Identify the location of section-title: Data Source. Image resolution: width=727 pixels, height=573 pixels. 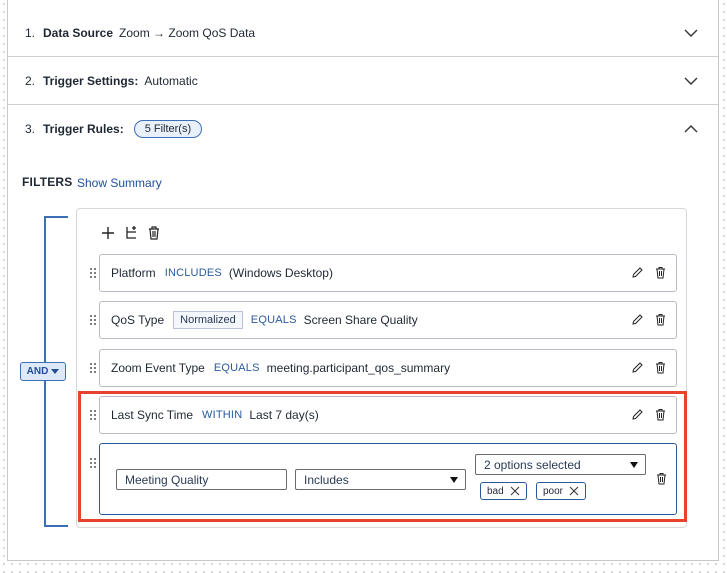
(78, 32).